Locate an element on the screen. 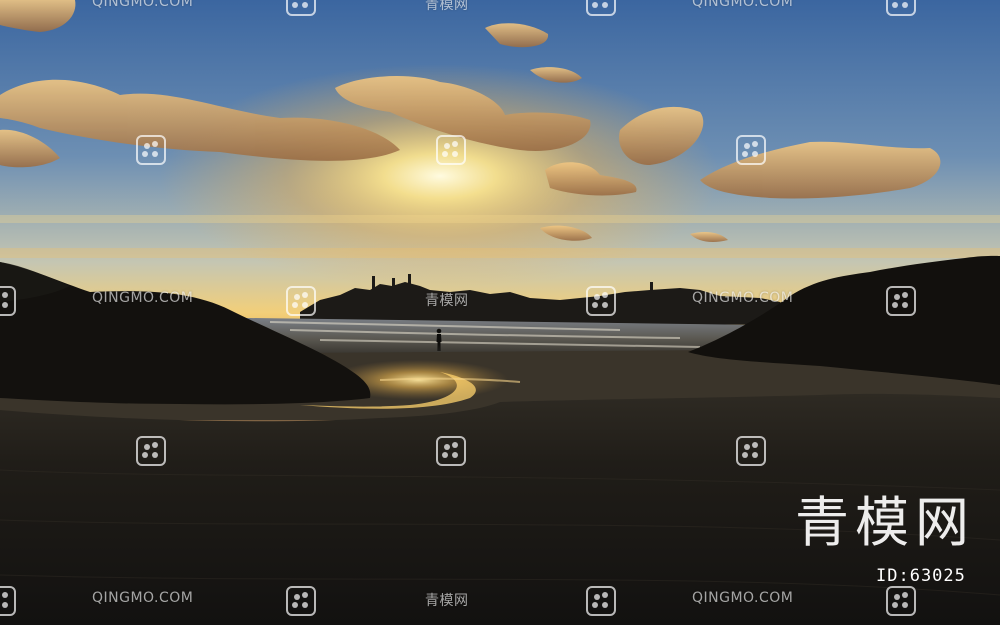 This screenshot has height=625, width=1000. image-id-label: ID:63025 is located at coordinates (921, 576).